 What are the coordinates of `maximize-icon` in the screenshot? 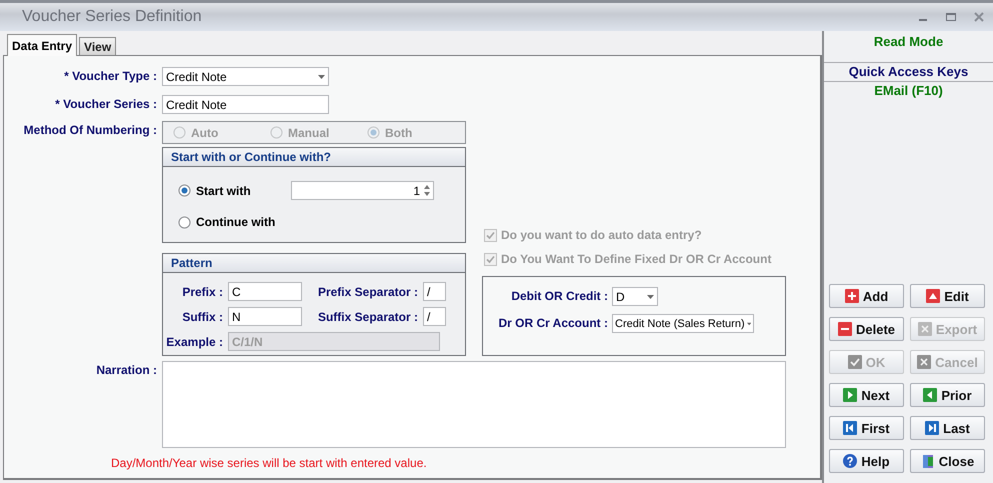 It's located at (951, 17).